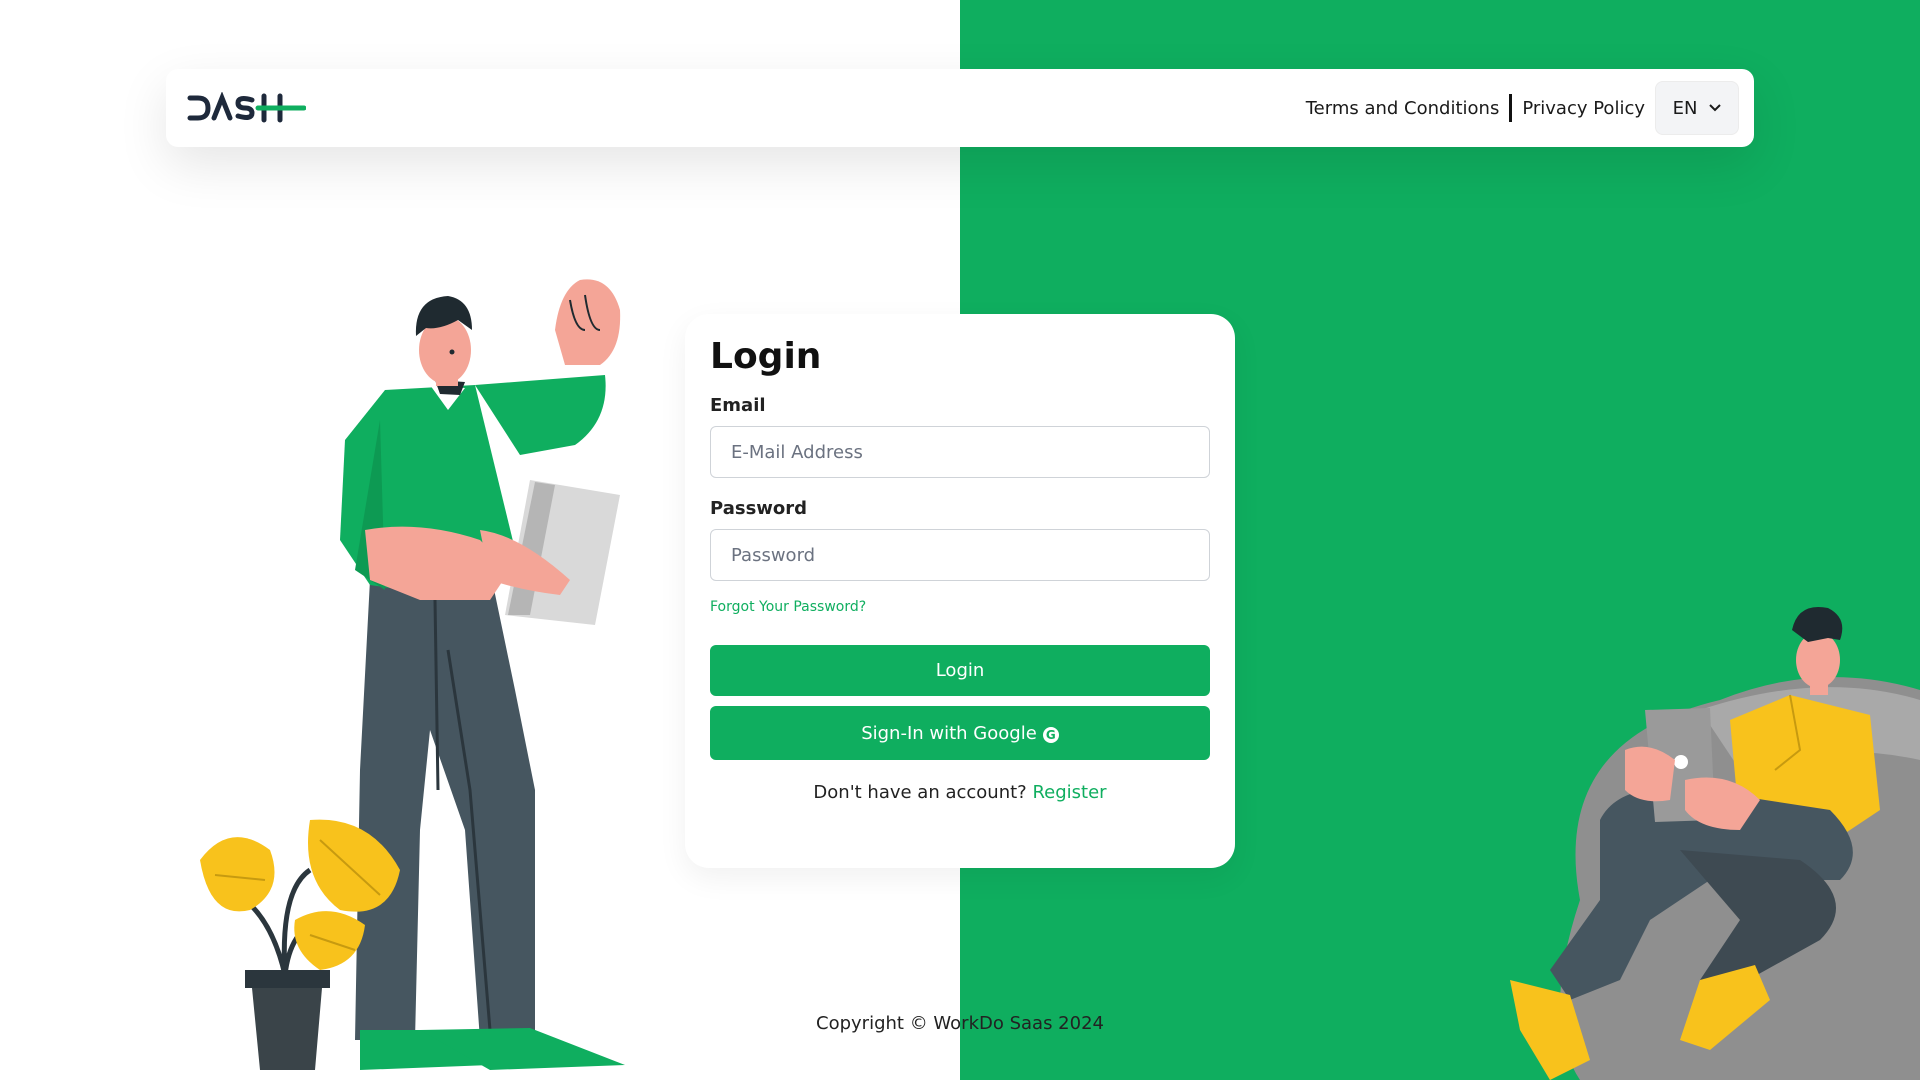 The width and height of the screenshot is (1920, 1080). Describe the element at coordinates (960, 555) in the screenshot. I see `password-field` at that location.